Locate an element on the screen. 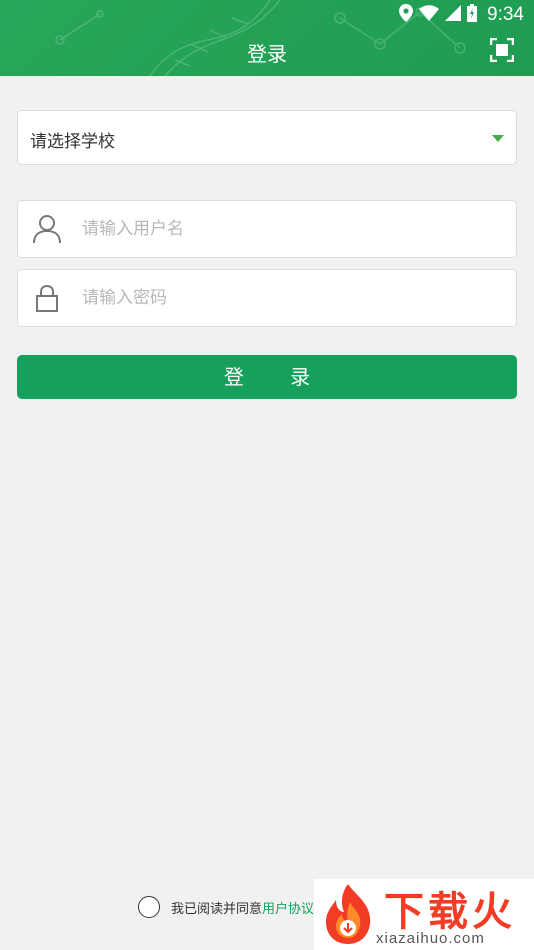 Image resolution: width=534 pixels, height=950 pixels. scan-button is located at coordinates (502, 50).